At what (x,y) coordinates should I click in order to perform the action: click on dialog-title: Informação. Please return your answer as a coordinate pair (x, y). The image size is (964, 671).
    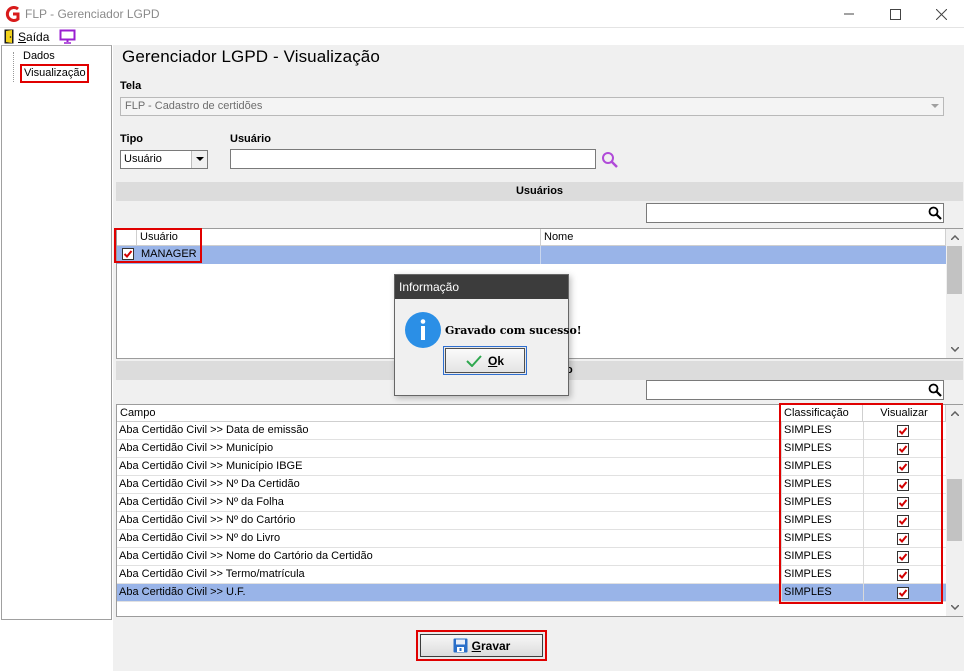
    Looking at the image, I should click on (481, 287).